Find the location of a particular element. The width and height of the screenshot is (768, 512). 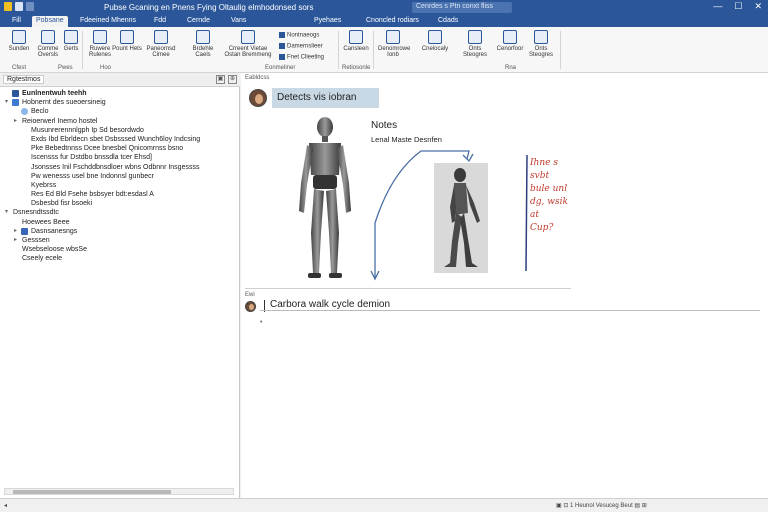

caption-text: Carbora walk cycle demion is located at coordinates (330, 304).